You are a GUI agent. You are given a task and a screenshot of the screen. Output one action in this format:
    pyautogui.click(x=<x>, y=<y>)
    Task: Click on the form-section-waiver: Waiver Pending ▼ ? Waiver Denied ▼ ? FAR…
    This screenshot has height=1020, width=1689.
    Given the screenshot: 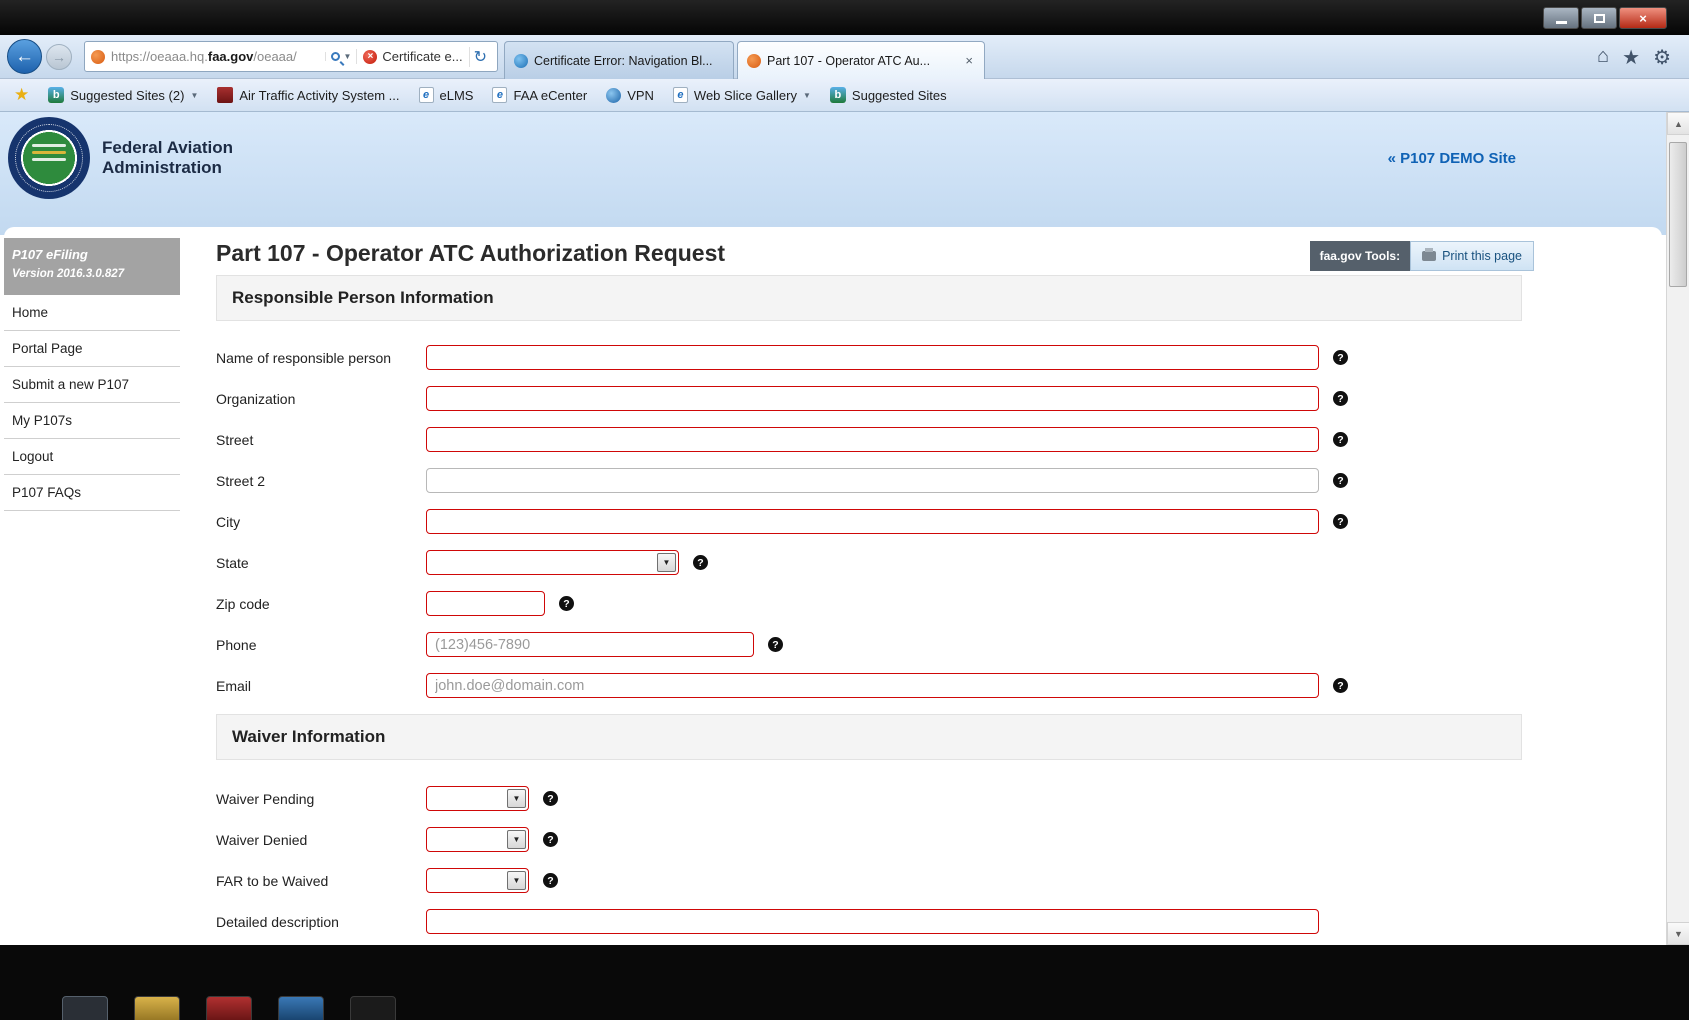 What is the action you would take?
    pyautogui.click(x=875, y=847)
    